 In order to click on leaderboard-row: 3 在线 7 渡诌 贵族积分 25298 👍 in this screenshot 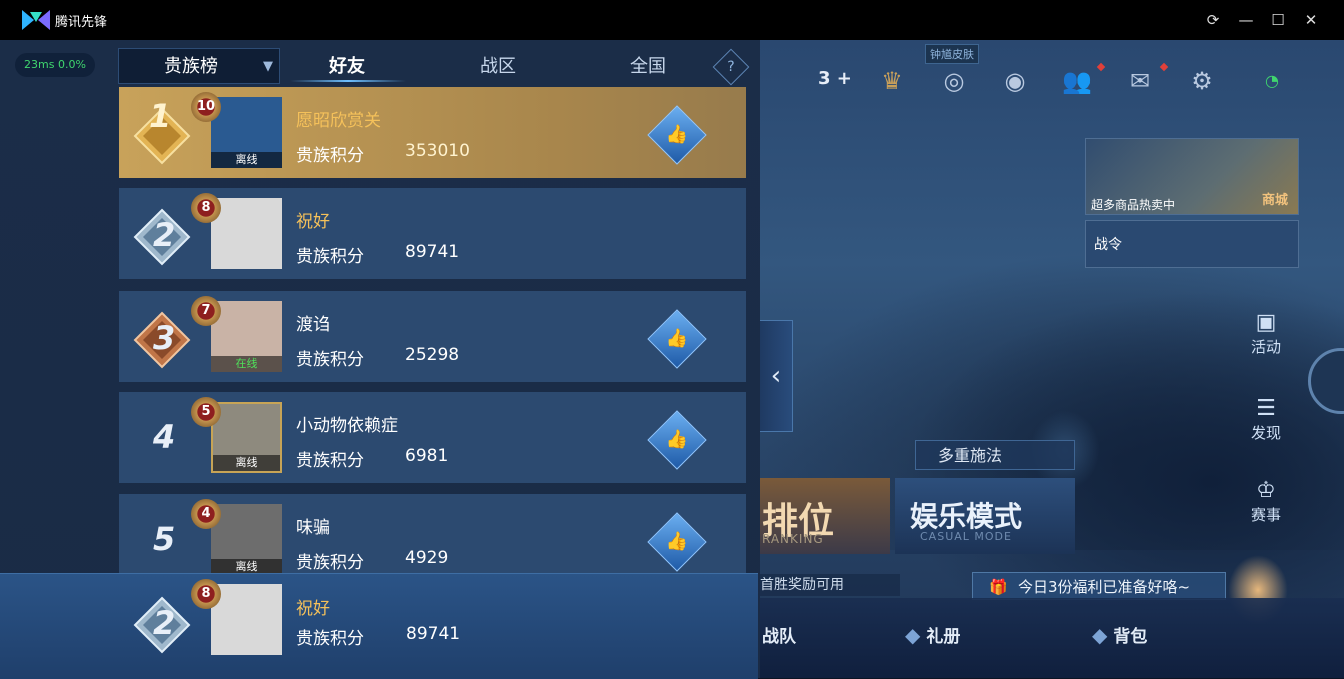, I will do `click(432, 336)`.